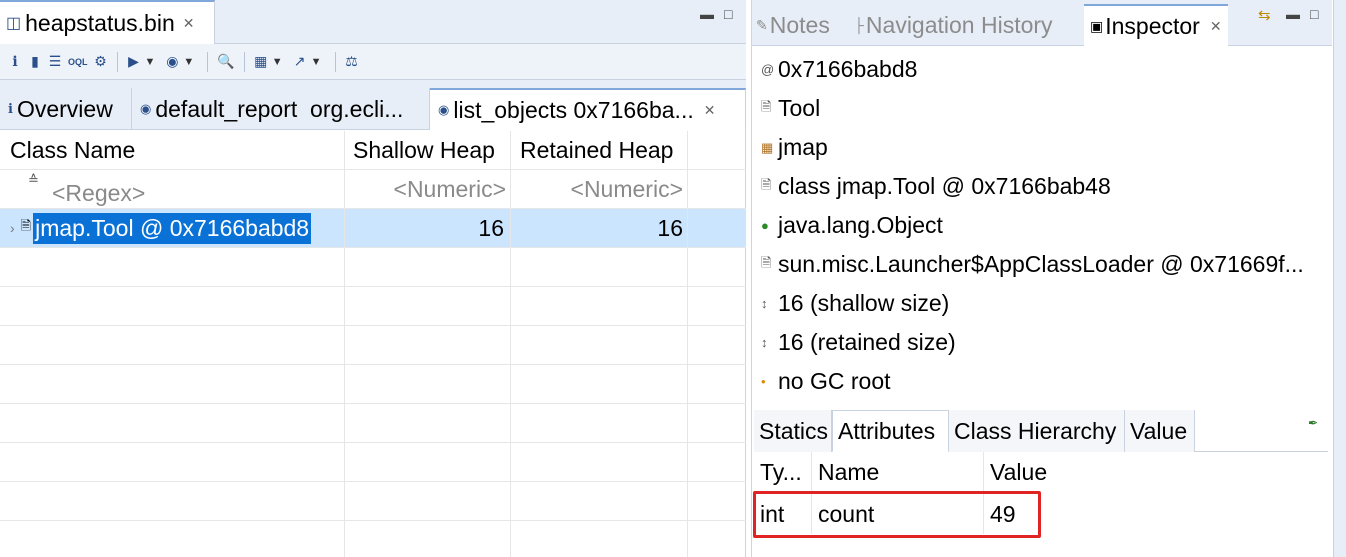 This screenshot has height=557, width=1346. Describe the element at coordinates (172, 189) in the screenshot. I see `class-name-filter: ≙ <Regex>` at that location.